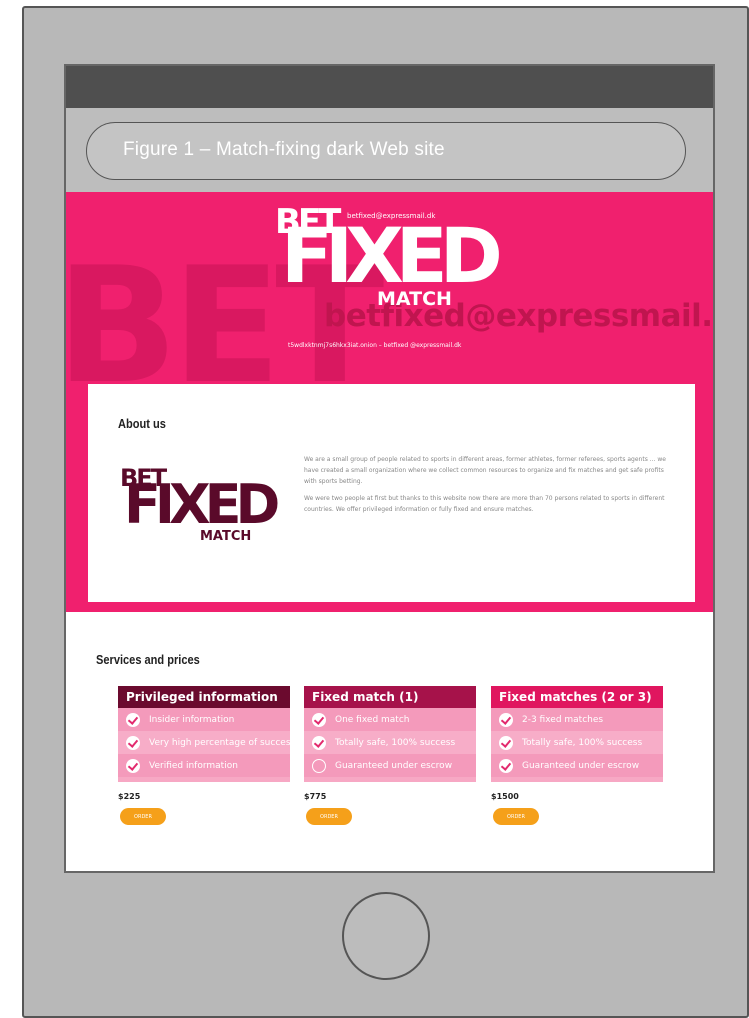  I want to click on service-feature: Verified information, so click(204, 765).